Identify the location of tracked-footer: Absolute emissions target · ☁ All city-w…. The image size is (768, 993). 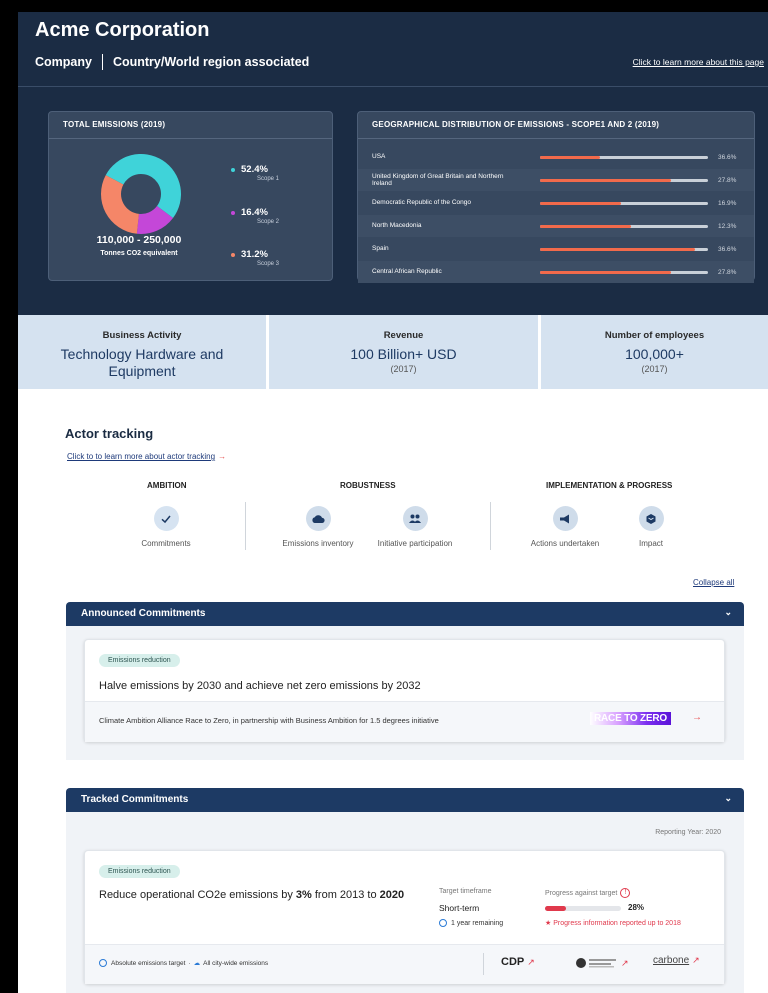
(404, 964).